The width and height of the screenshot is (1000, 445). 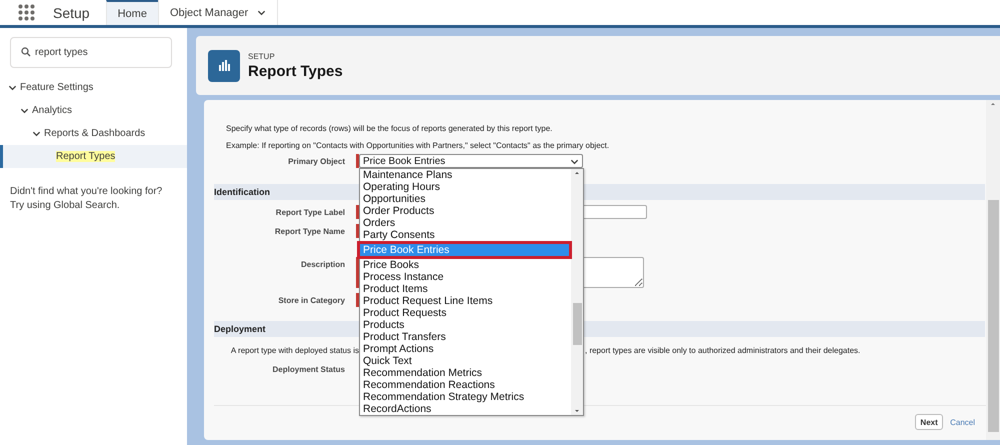 What do you see at coordinates (465, 409) in the screenshot?
I see `dropdown-option: RecordActions` at bounding box center [465, 409].